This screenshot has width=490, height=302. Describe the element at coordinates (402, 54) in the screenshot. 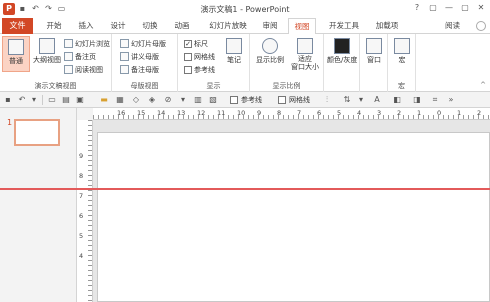

I see `macros-button: 宏` at that location.